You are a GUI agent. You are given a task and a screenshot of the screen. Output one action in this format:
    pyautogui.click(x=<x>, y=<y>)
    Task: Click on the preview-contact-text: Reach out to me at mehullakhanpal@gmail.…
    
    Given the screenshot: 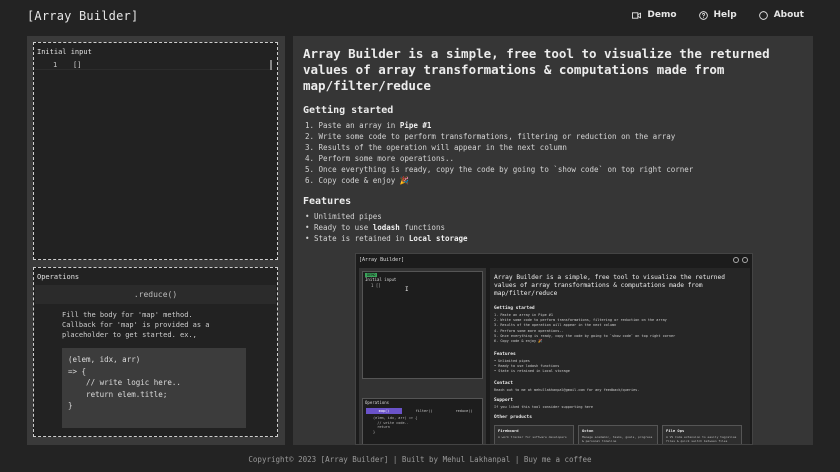 What is the action you would take?
    pyautogui.click(x=567, y=390)
    